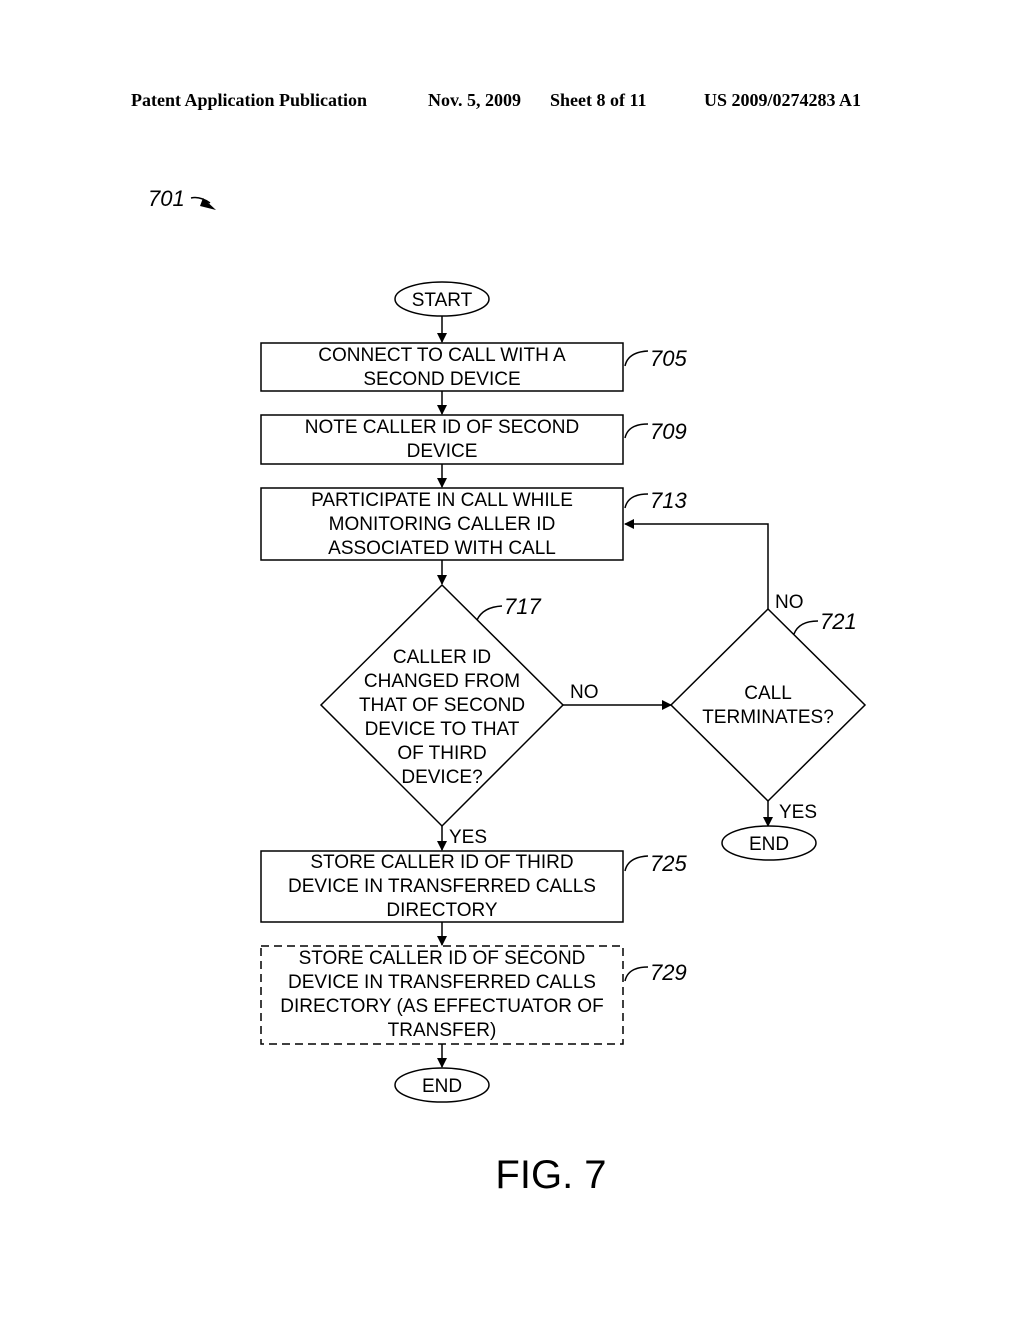 This screenshot has width=1024, height=1320. What do you see at coordinates (768, 693) in the screenshot?
I see `decision-721-line-1: CALL` at bounding box center [768, 693].